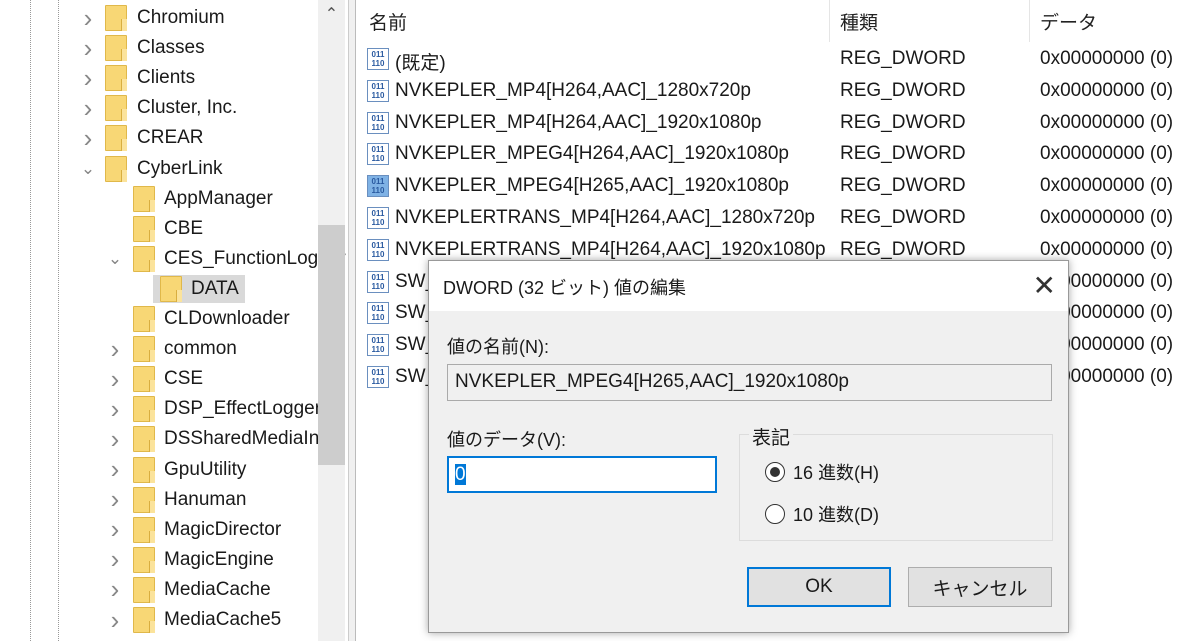 The height and width of the screenshot is (641, 1200). I want to click on cancel-button: キャンセル, so click(980, 587).